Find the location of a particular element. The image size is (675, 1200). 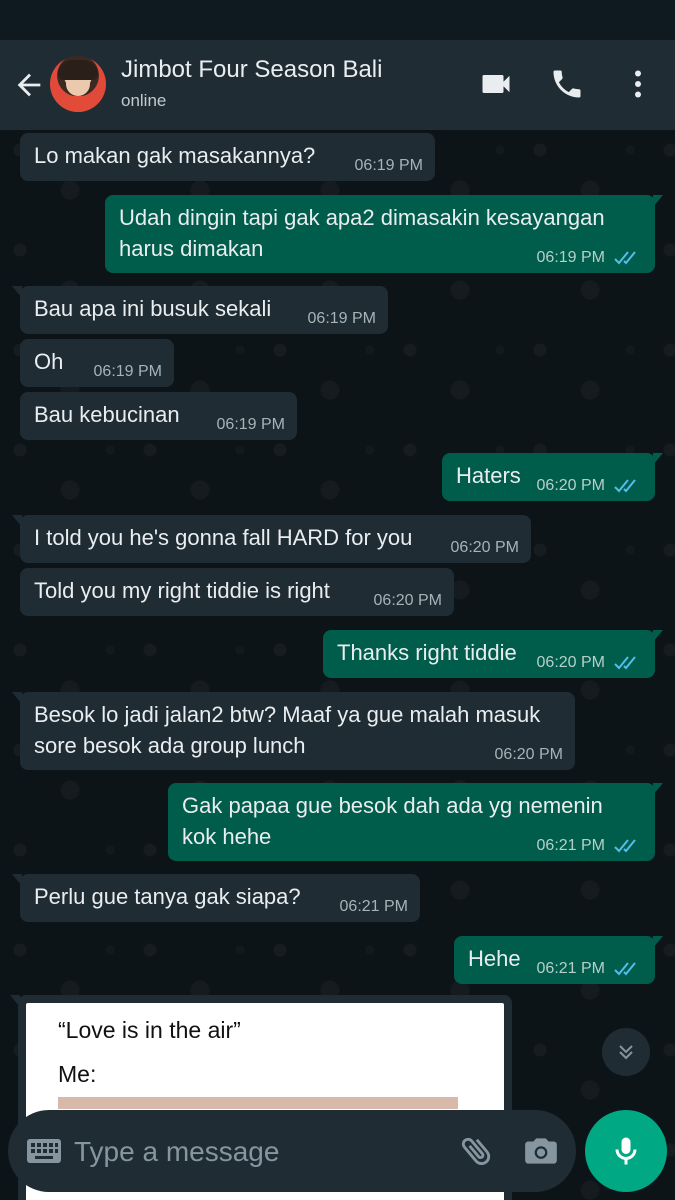

mic-button is located at coordinates (626, 1151).